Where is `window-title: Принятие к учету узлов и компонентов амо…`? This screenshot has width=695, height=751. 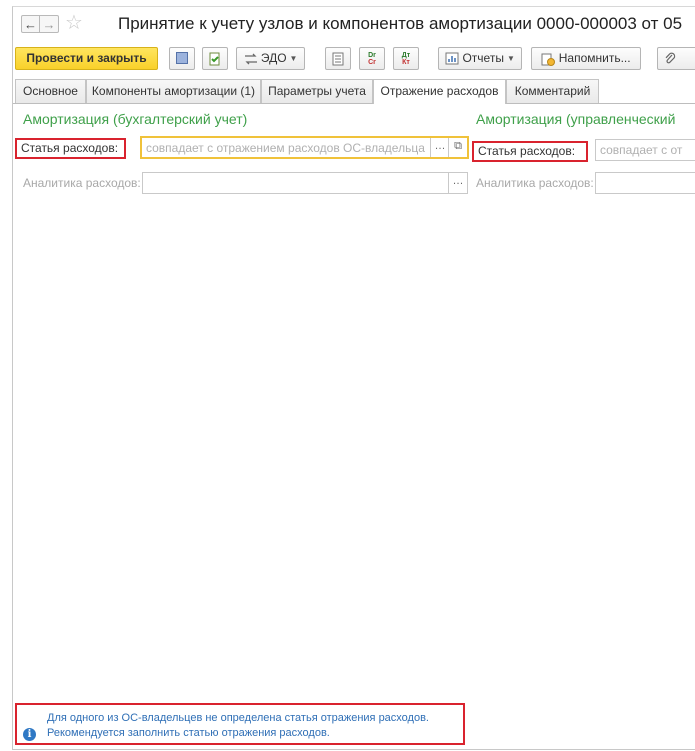
window-title: Принятие к учету узлов и компонентов амо… is located at coordinates (400, 23).